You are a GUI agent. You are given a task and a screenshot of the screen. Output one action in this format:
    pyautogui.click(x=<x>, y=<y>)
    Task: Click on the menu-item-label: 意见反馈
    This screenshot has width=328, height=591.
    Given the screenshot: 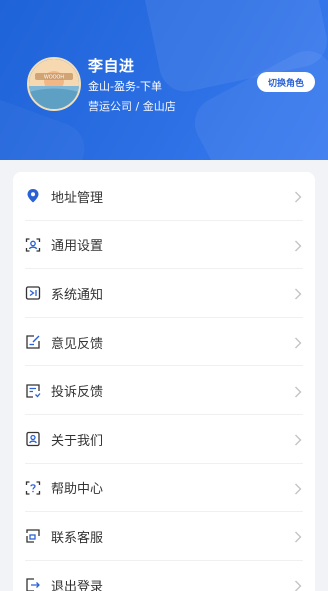 What is the action you would take?
    pyautogui.click(x=77, y=344)
    